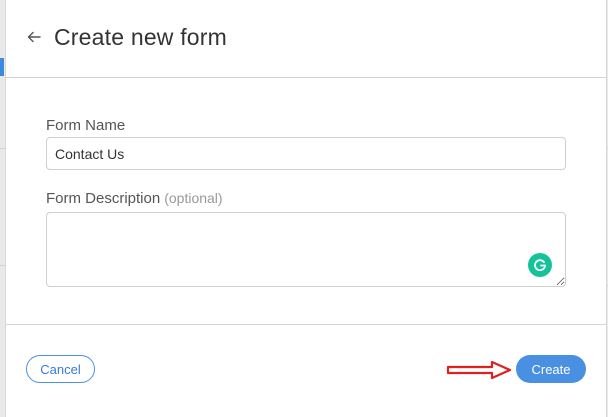 This screenshot has height=417, width=608. Describe the element at coordinates (34, 37) in the screenshot. I see `arrow-left-icon` at that location.